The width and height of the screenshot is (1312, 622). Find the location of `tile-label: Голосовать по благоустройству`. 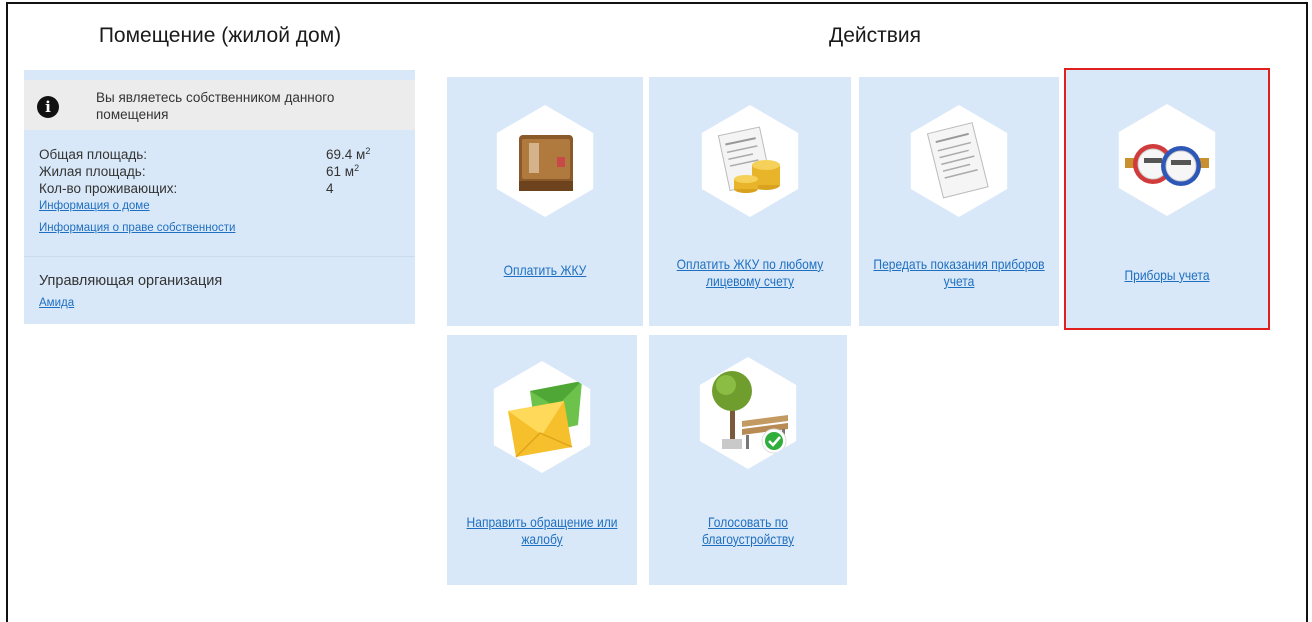

tile-label: Голосовать по благоустройству is located at coordinates (748, 530).